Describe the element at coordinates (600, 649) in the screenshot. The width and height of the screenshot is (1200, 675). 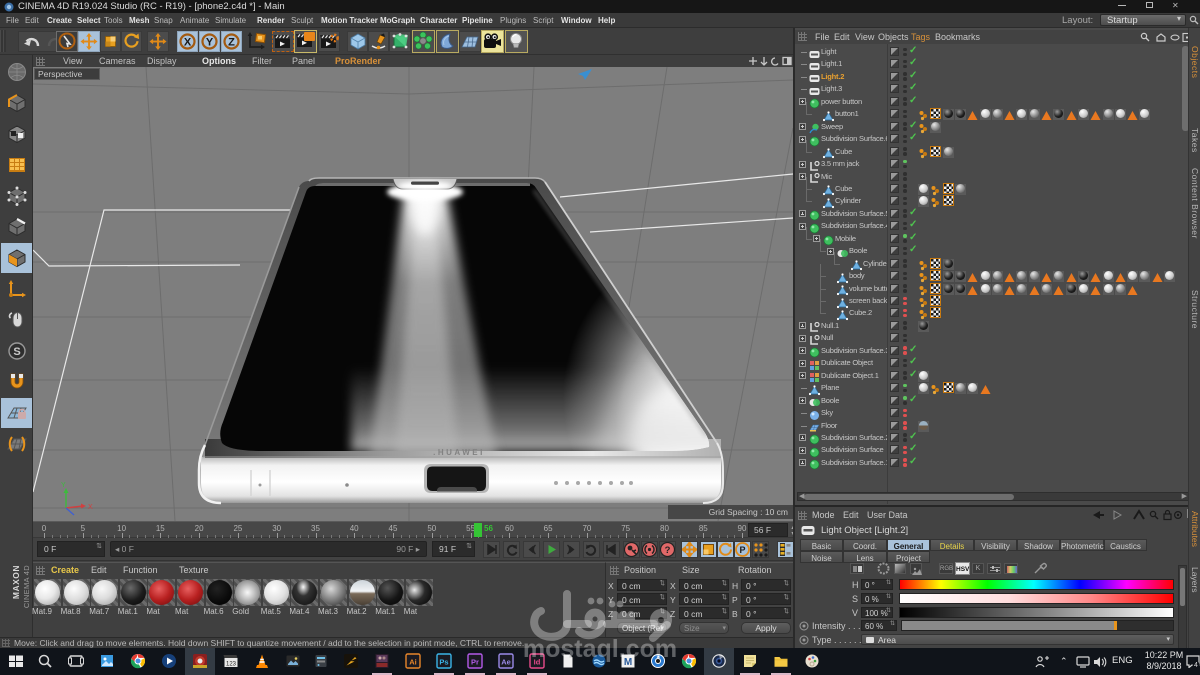
I see `svg-text: mostaql.com` at that location.